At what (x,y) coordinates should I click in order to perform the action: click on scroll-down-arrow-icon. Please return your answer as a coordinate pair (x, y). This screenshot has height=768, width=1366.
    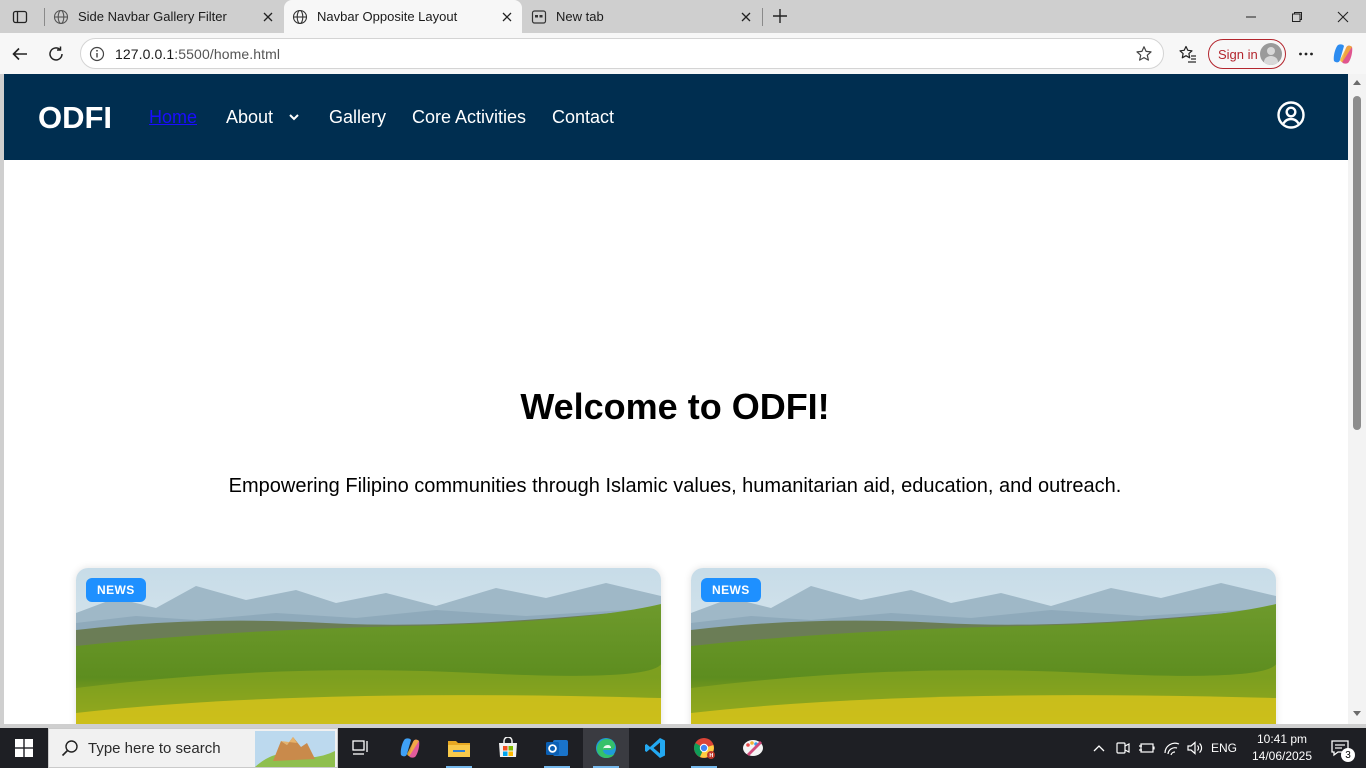
    Looking at the image, I should click on (1357, 713).